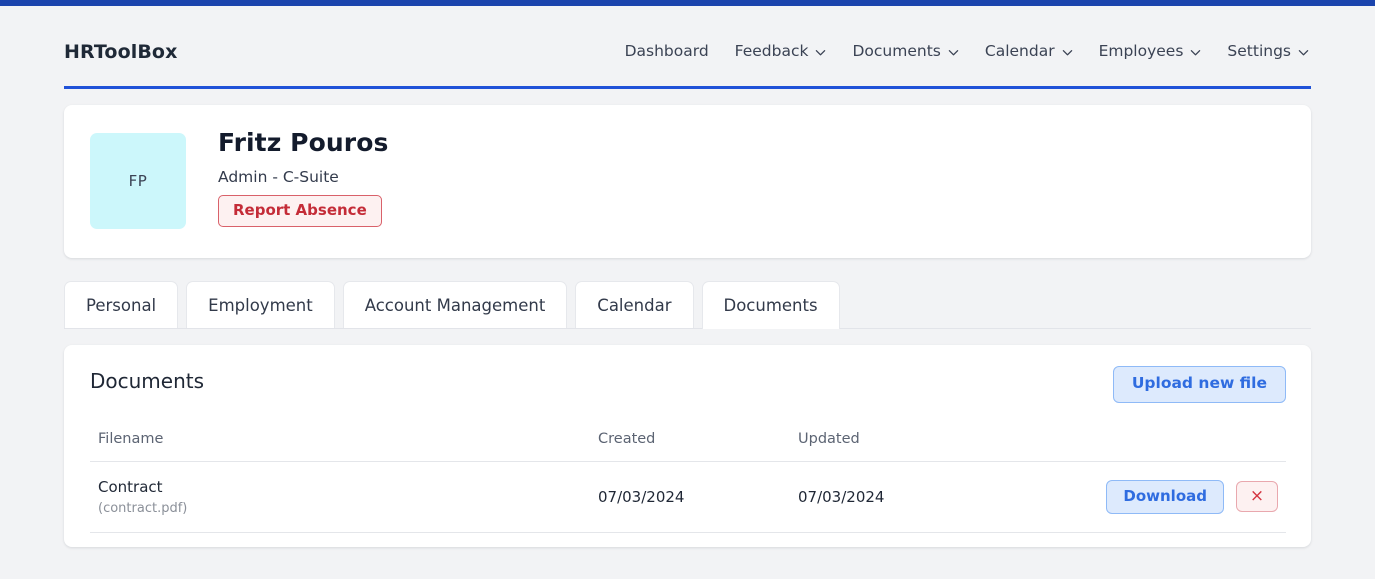  I want to click on avatar-initials: FP, so click(138, 181).